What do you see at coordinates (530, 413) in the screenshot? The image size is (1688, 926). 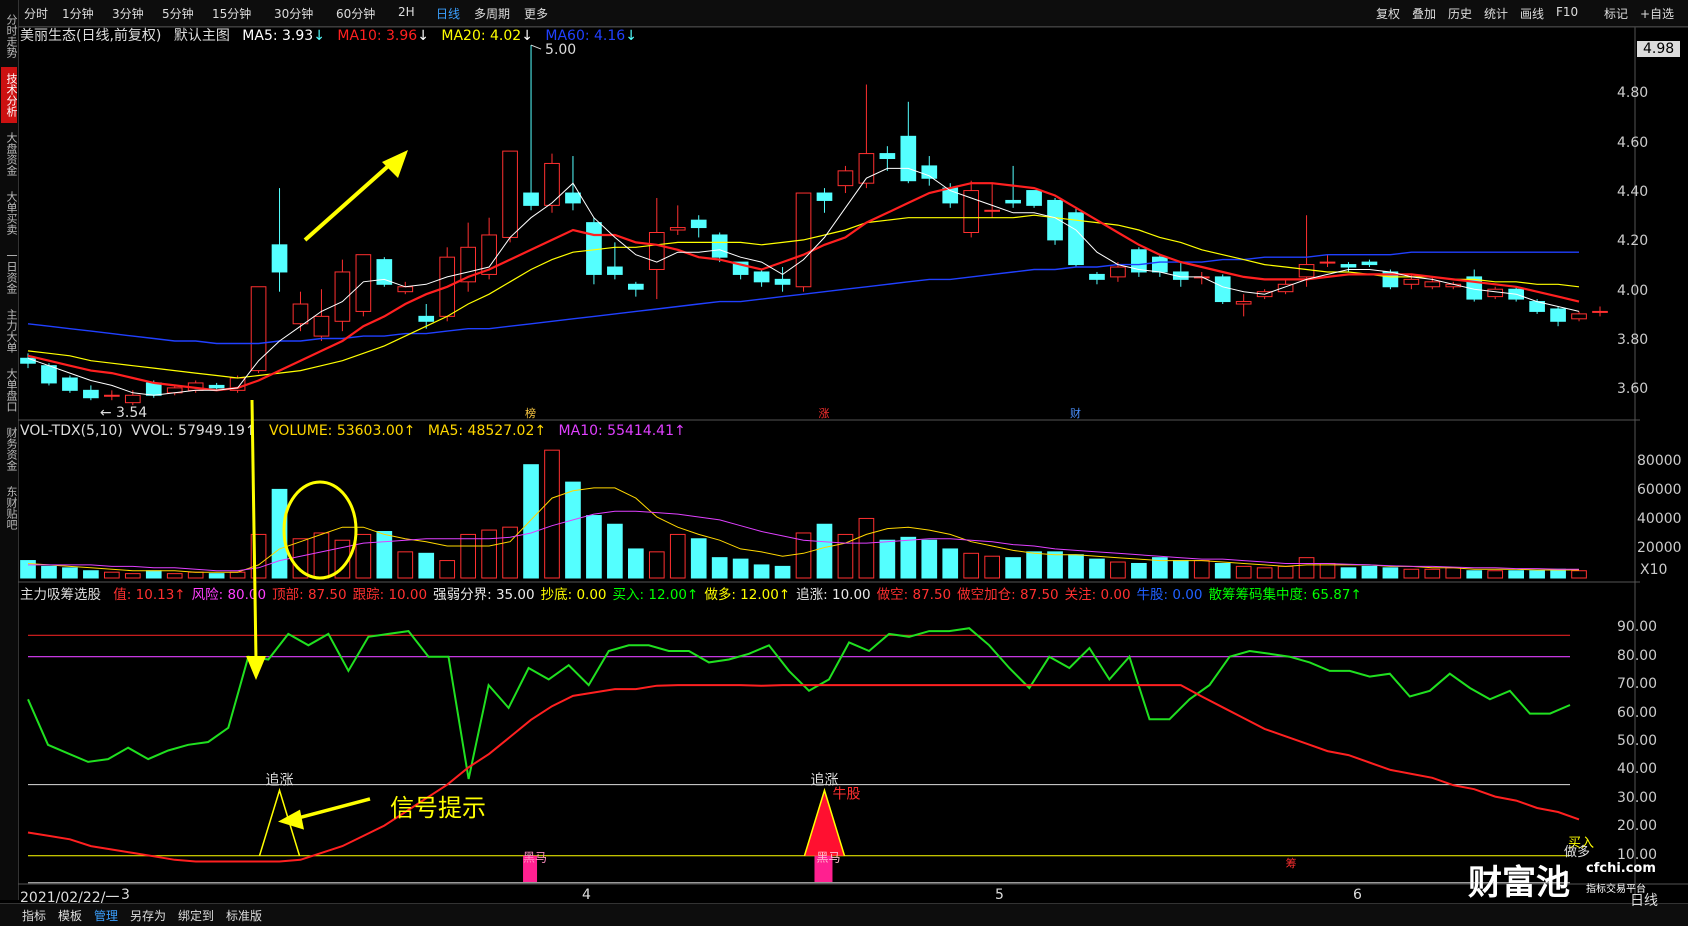 I see `event-mark-text-0: 榜` at bounding box center [530, 413].